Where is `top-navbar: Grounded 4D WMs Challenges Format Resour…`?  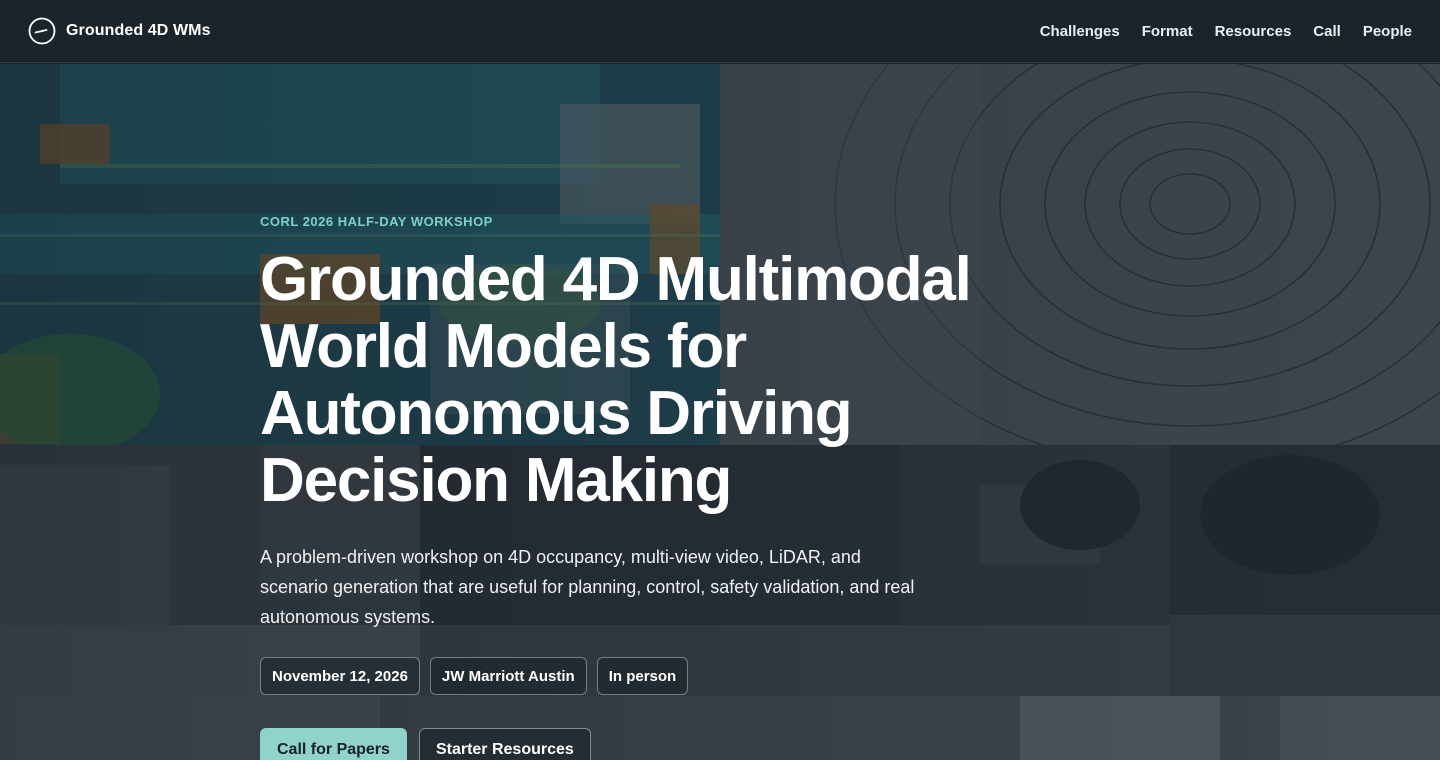
top-navbar: Grounded 4D WMs Challenges Format Resour… is located at coordinates (720, 31).